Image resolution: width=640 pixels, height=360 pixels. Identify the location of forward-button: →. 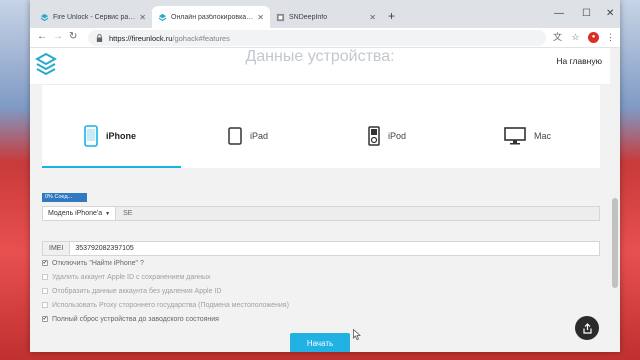
(58, 36).